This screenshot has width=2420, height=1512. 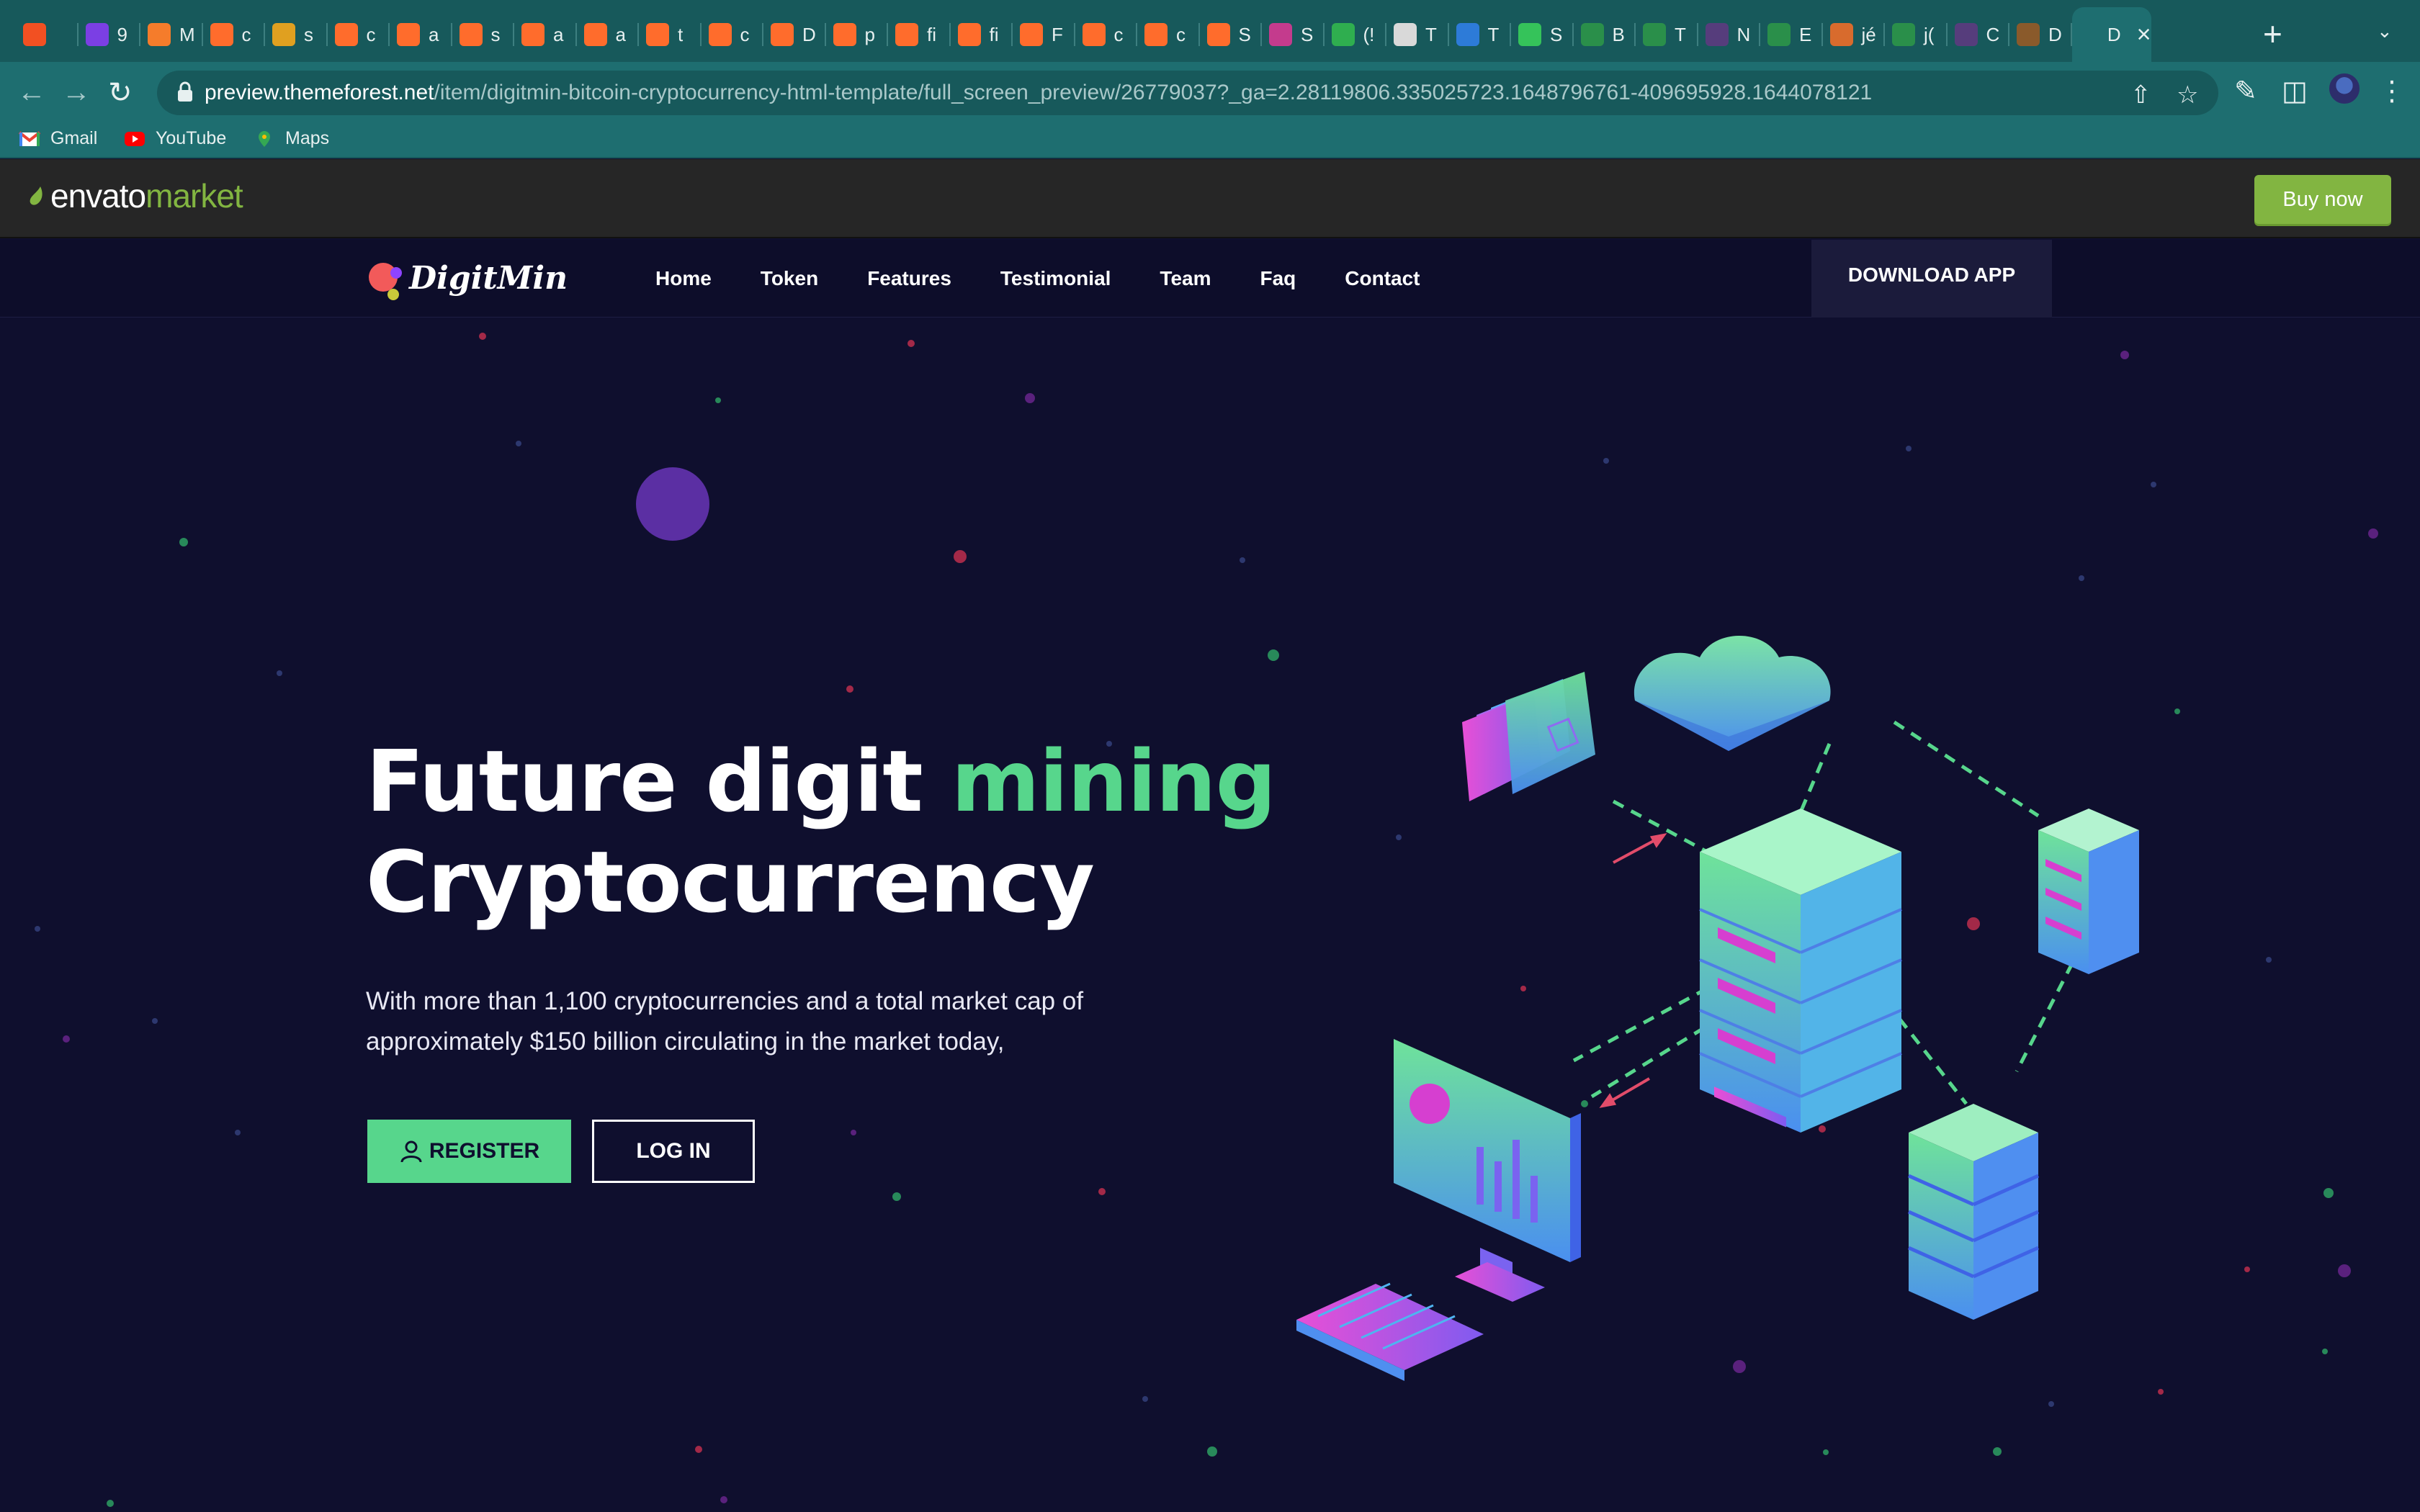 What do you see at coordinates (1355, 35) in the screenshot?
I see `browser-tab: (!` at bounding box center [1355, 35].